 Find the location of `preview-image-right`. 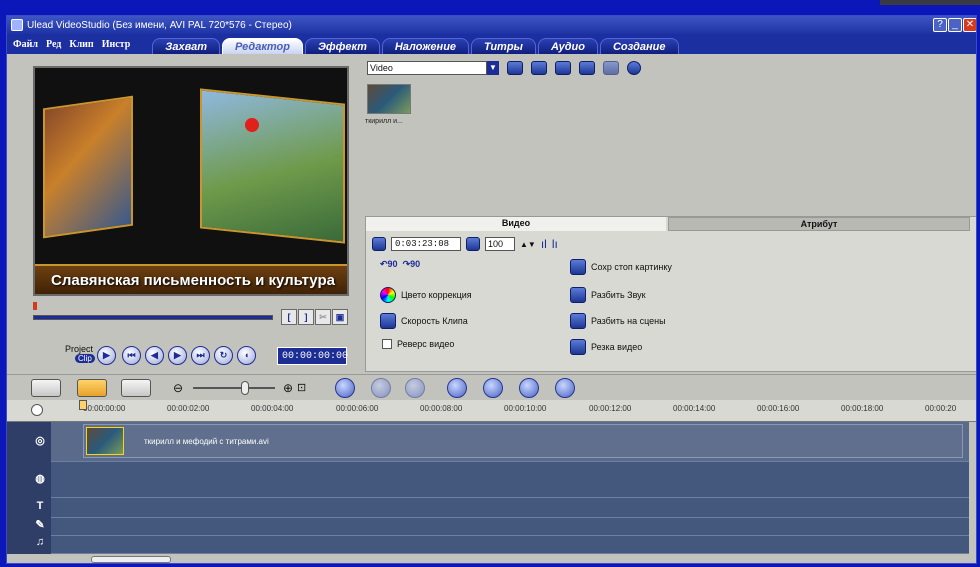

preview-image-right is located at coordinates (272, 166).